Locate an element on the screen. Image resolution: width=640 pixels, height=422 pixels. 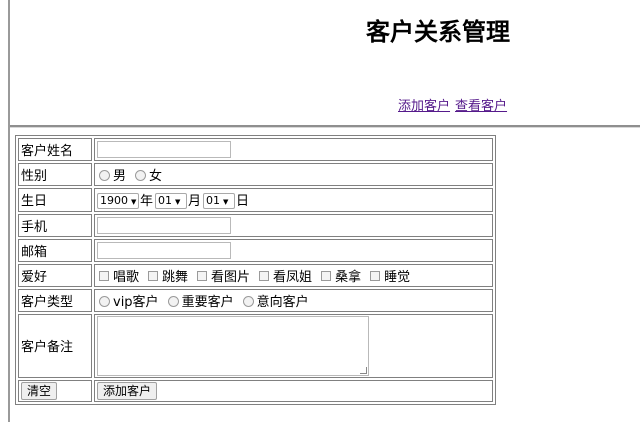
name-input is located at coordinates (164, 149).